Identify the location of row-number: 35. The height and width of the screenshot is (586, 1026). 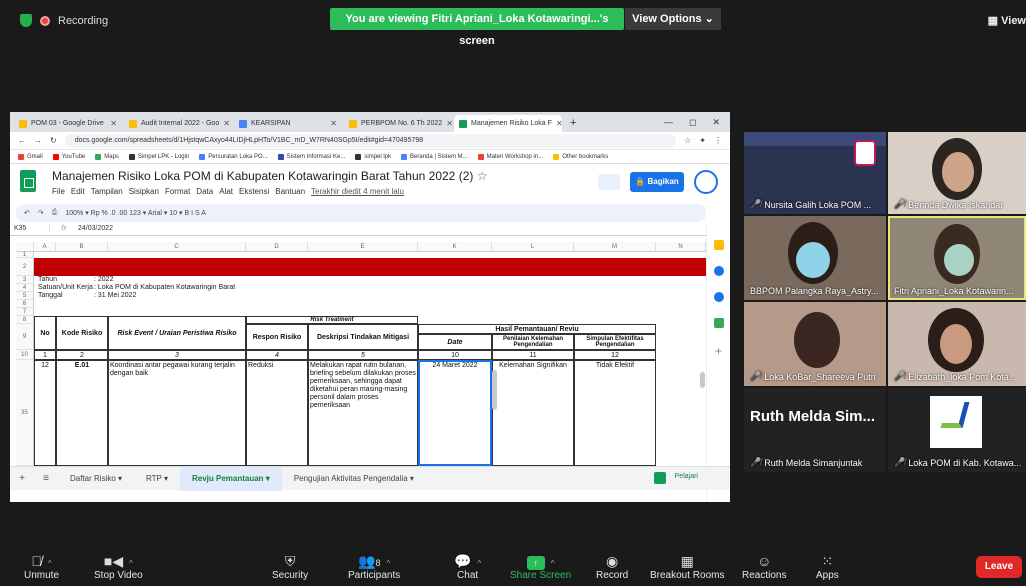
(25, 413).